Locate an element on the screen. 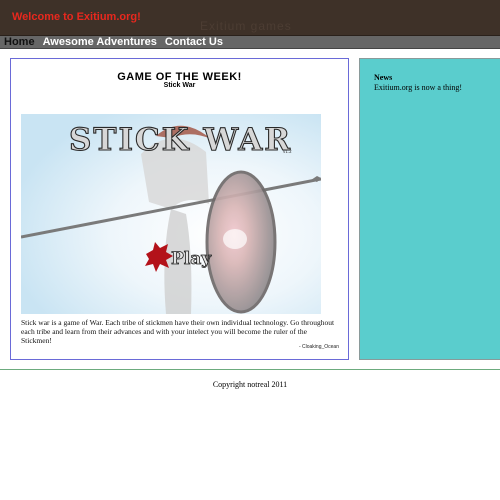  game-author: - Cloaking_Ocean is located at coordinates (318, 347).